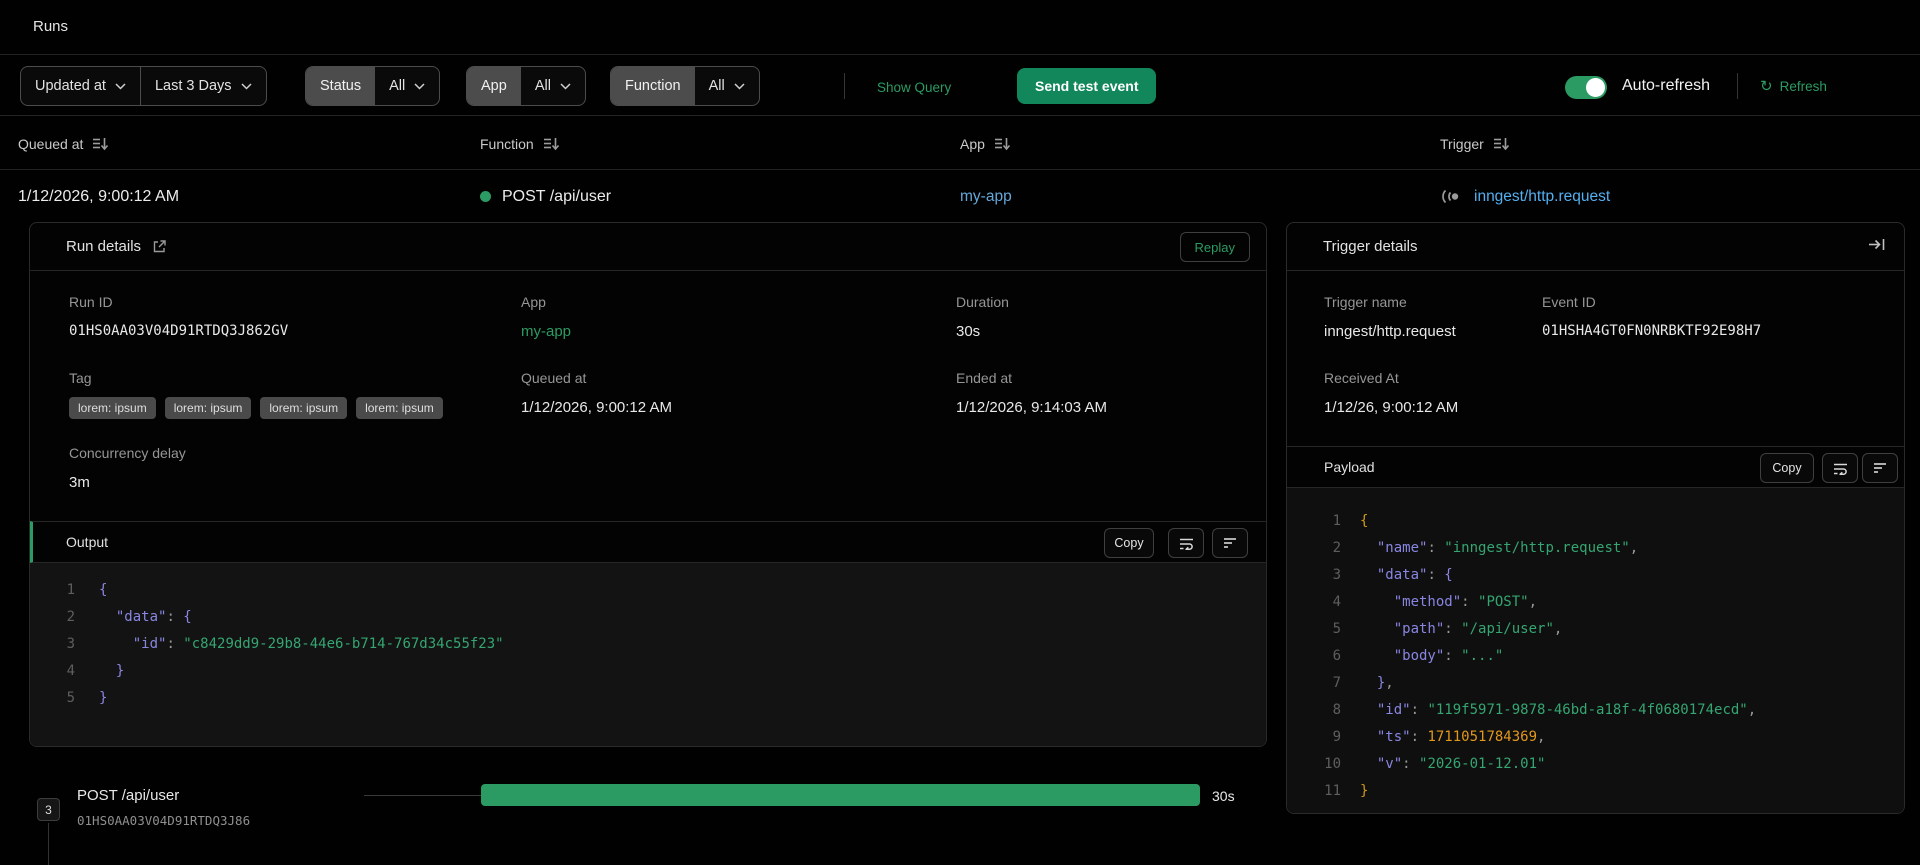 The height and width of the screenshot is (865, 1920). I want to click on line-number: 10, so click(1332, 764).